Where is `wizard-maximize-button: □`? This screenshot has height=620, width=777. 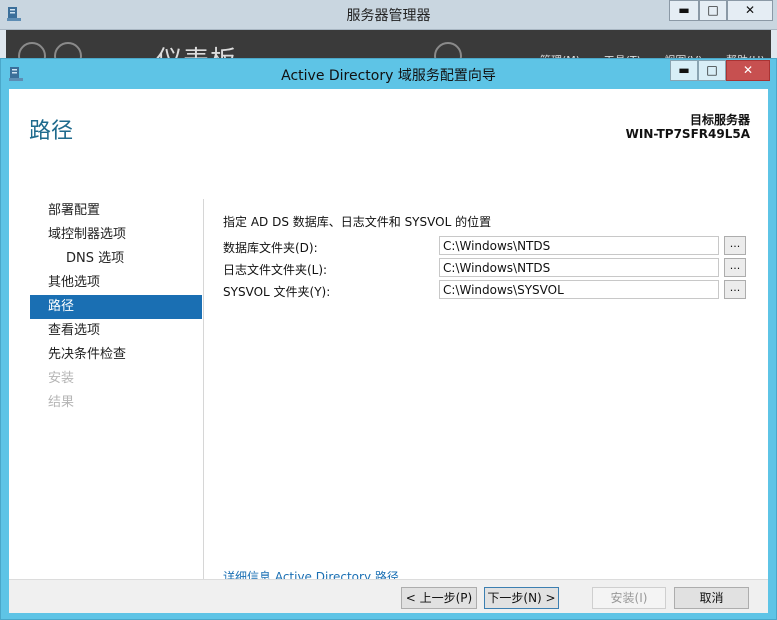 wizard-maximize-button: □ is located at coordinates (712, 70).